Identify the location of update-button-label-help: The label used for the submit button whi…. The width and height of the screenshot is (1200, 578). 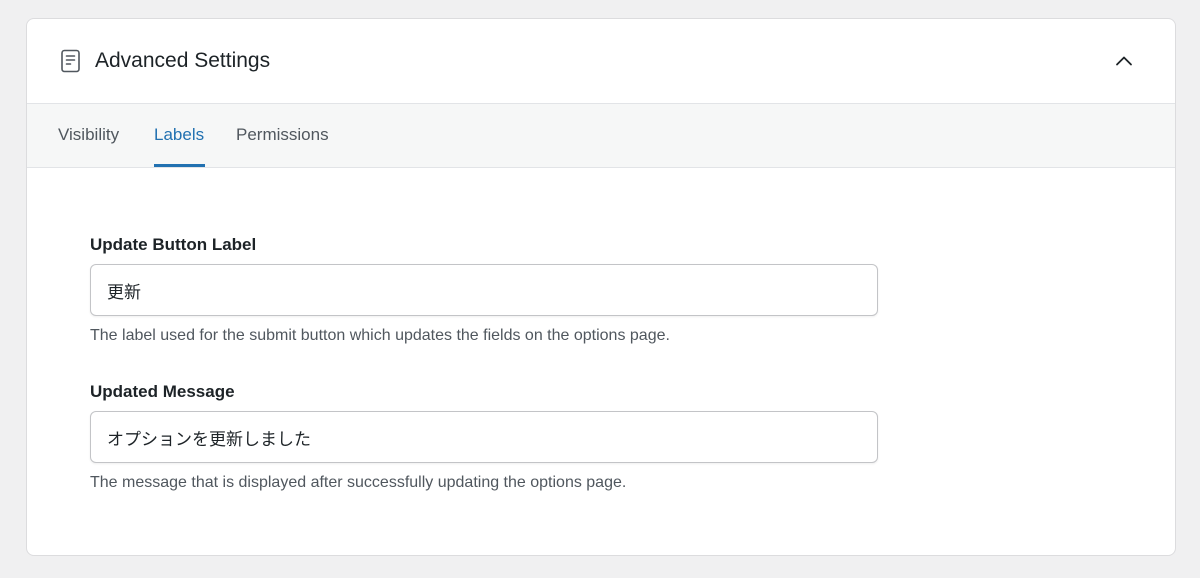
(380, 335).